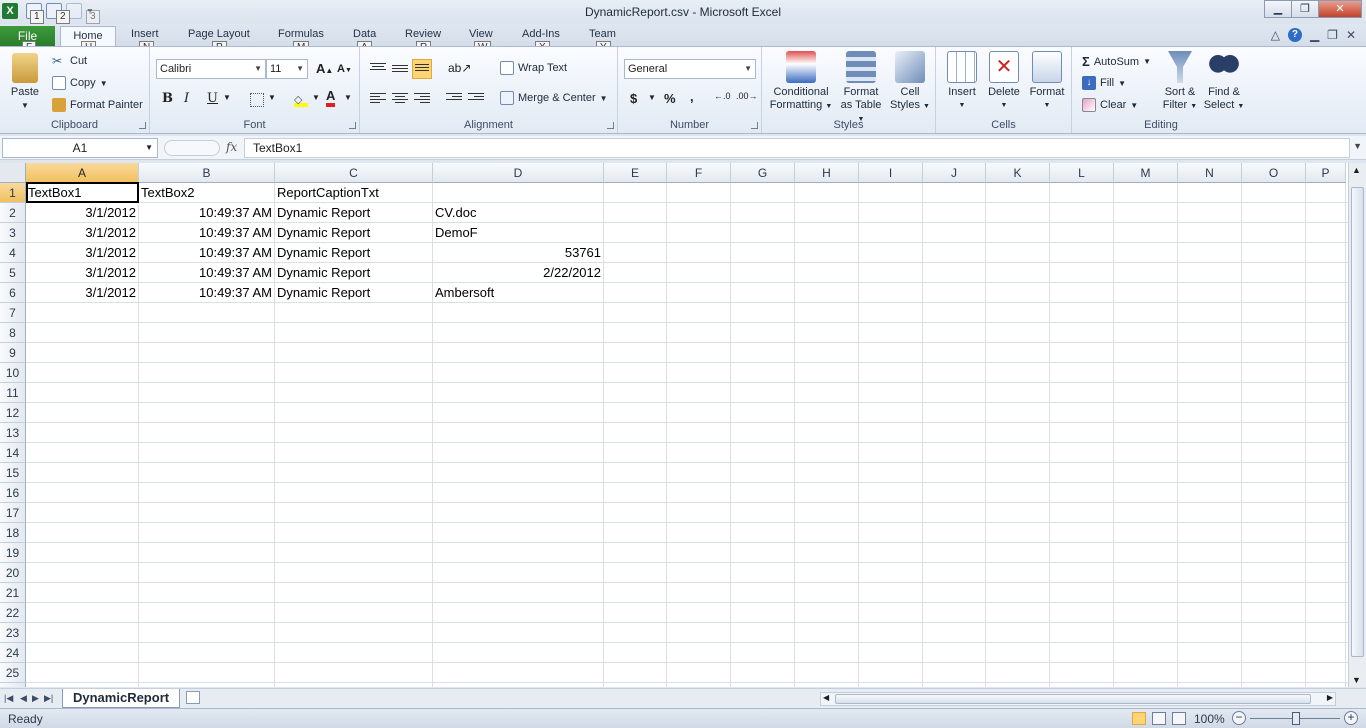 This screenshot has height=728, width=1366. I want to click on restore-icon: ❐, so click(1305, 9).